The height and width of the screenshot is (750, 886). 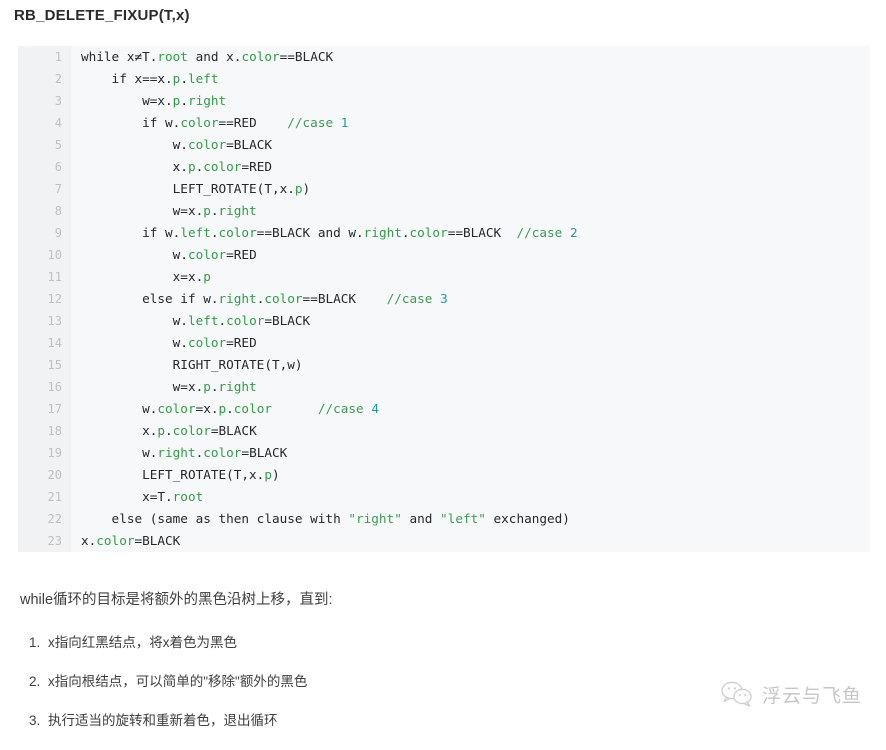 I want to click on code-line: 2 if x==x.p.left, so click(x=444, y=79).